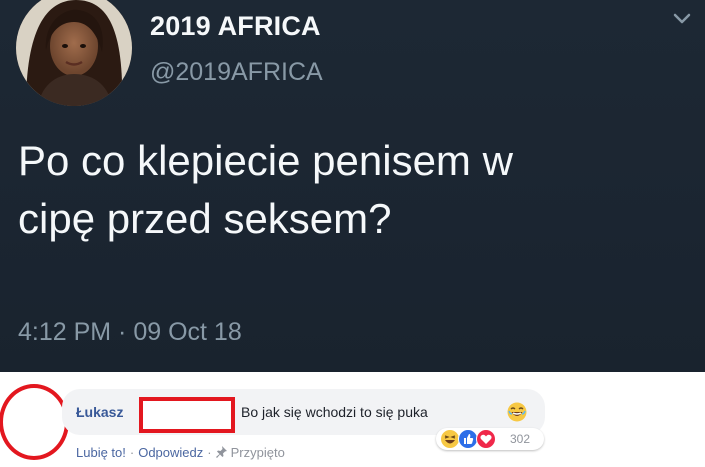  What do you see at coordinates (205, 218) in the screenshot?
I see `tweet-text-line: cipę przed seksem?` at bounding box center [205, 218].